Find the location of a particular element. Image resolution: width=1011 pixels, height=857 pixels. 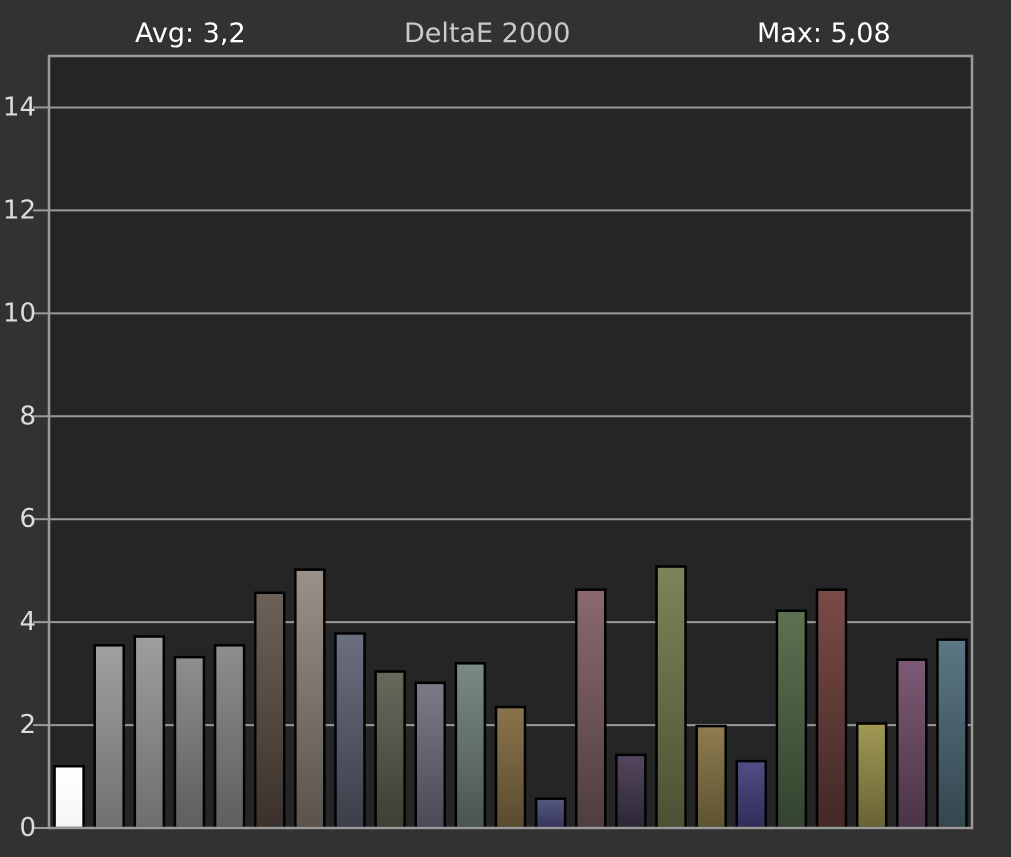

y-tick-label: 14 is located at coordinates (19, 107).